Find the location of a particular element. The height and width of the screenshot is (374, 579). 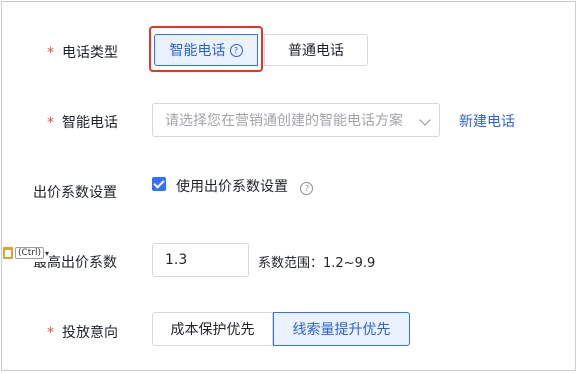

phone-type-label: * 电话类型 is located at coordinates (82, 53).